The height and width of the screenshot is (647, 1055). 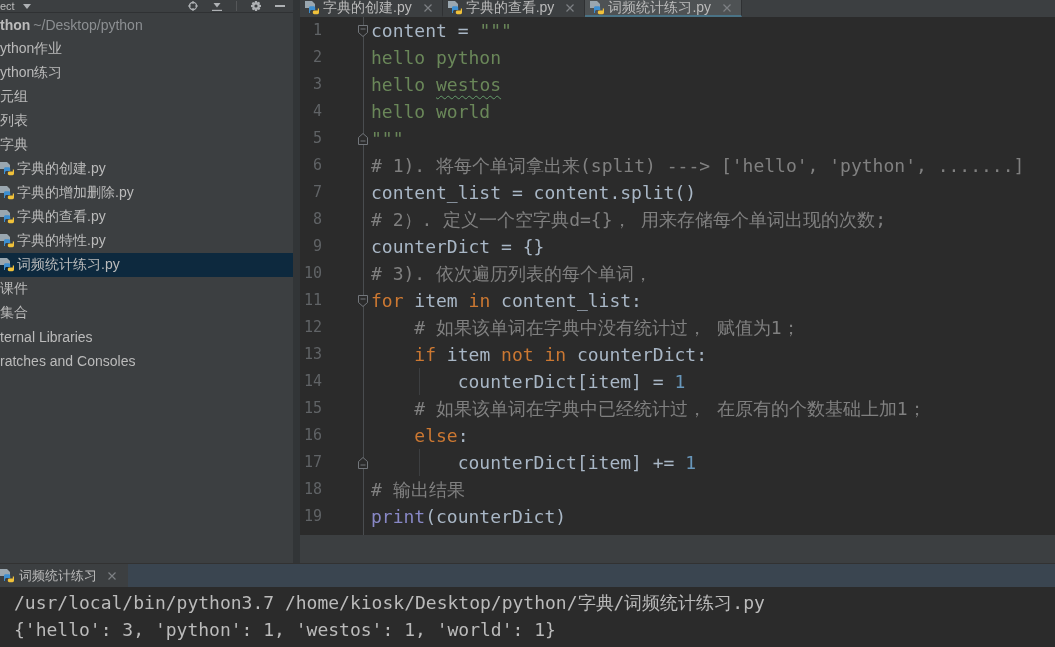 I want to click on line-number: 7, so click(x=316, y=192).